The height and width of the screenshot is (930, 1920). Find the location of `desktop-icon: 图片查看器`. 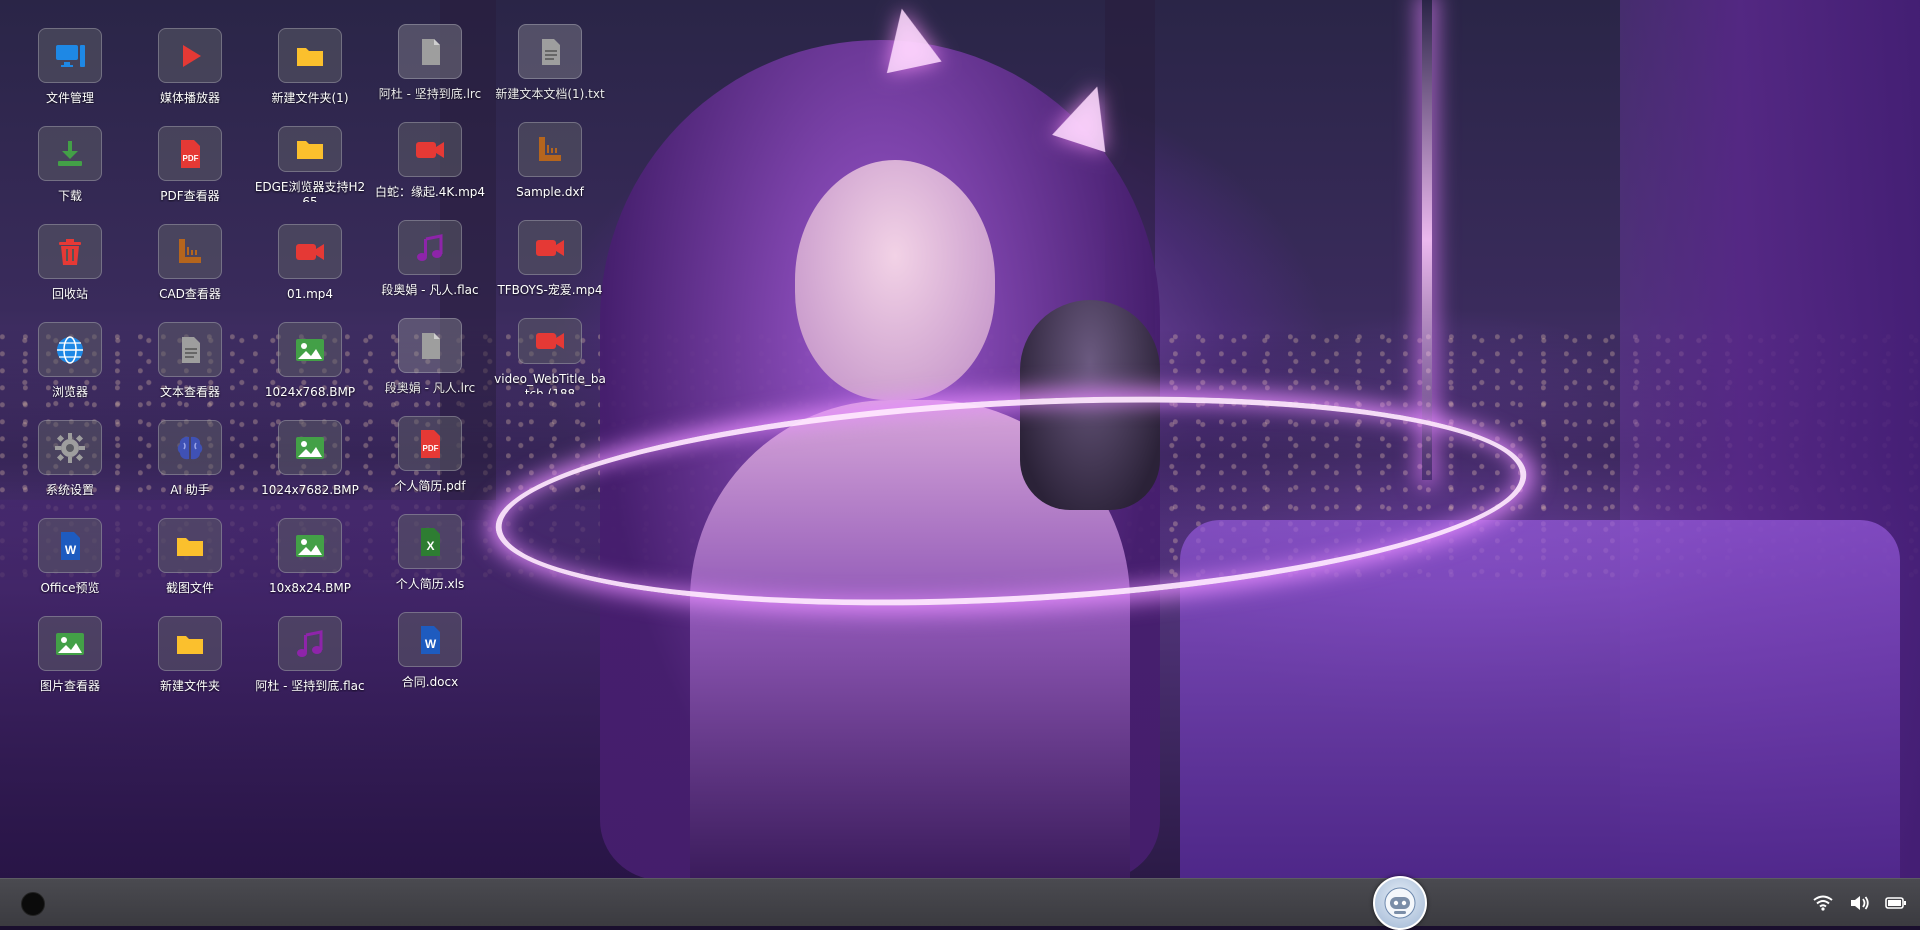

desktop-icon: 图片查看器 is located at coordinates (70, 640).